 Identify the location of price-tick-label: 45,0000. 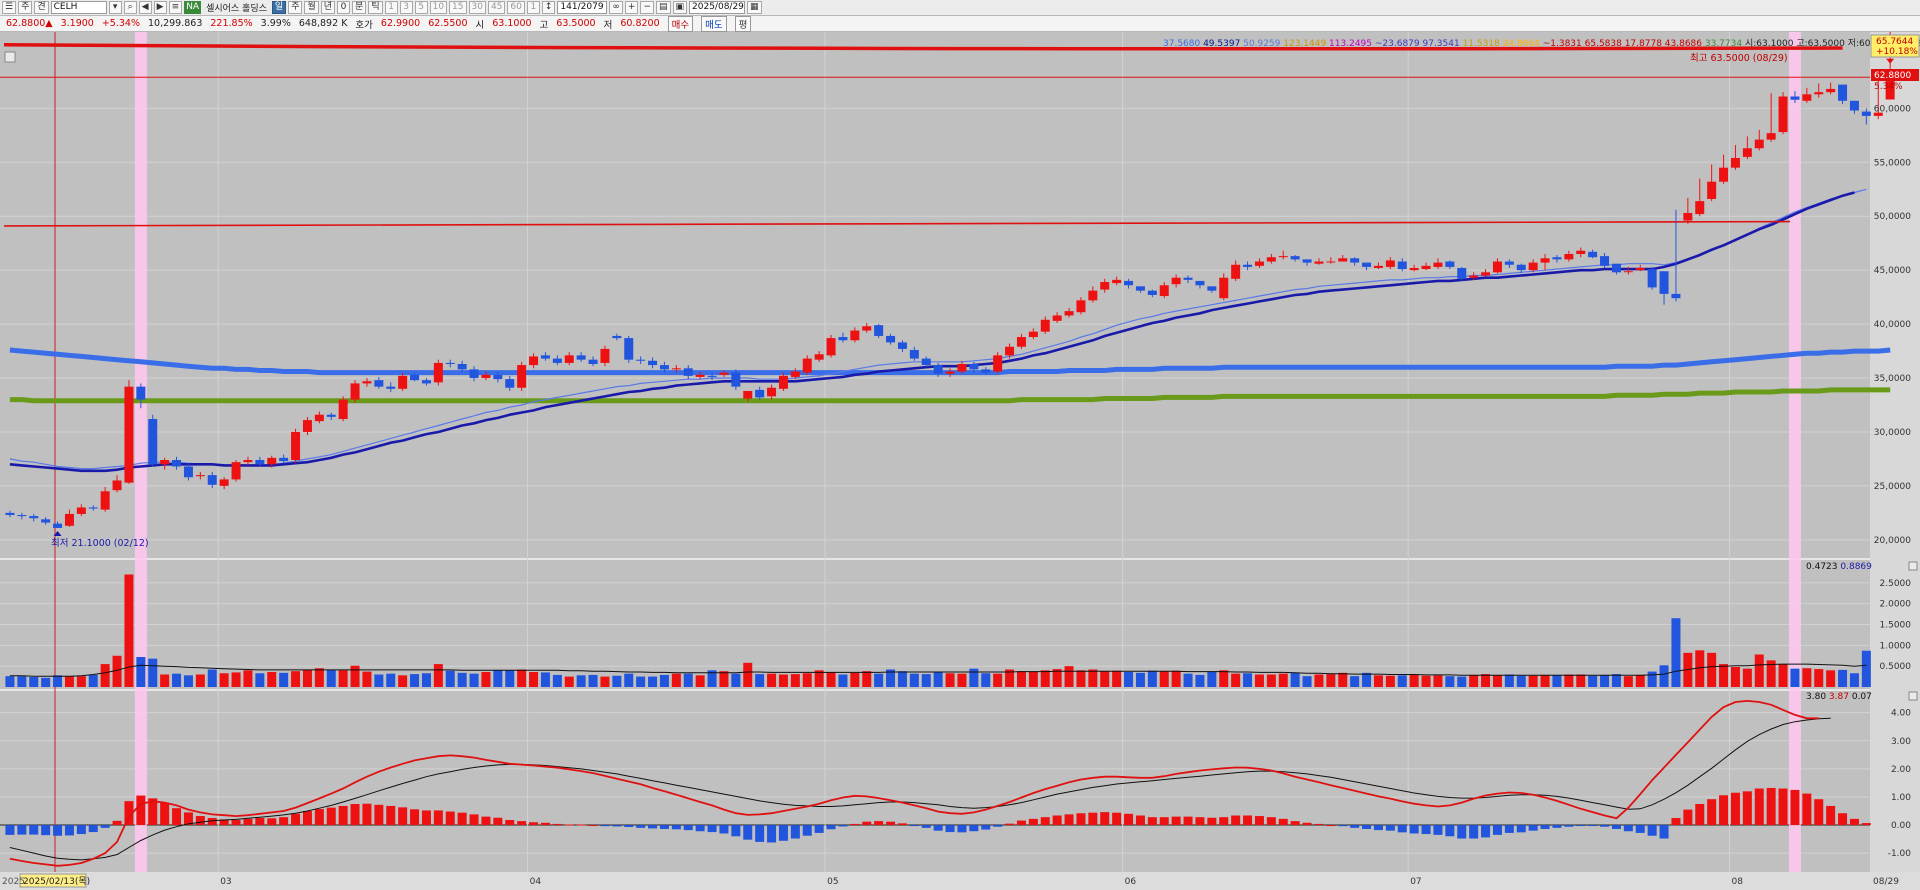
(1892, 271).